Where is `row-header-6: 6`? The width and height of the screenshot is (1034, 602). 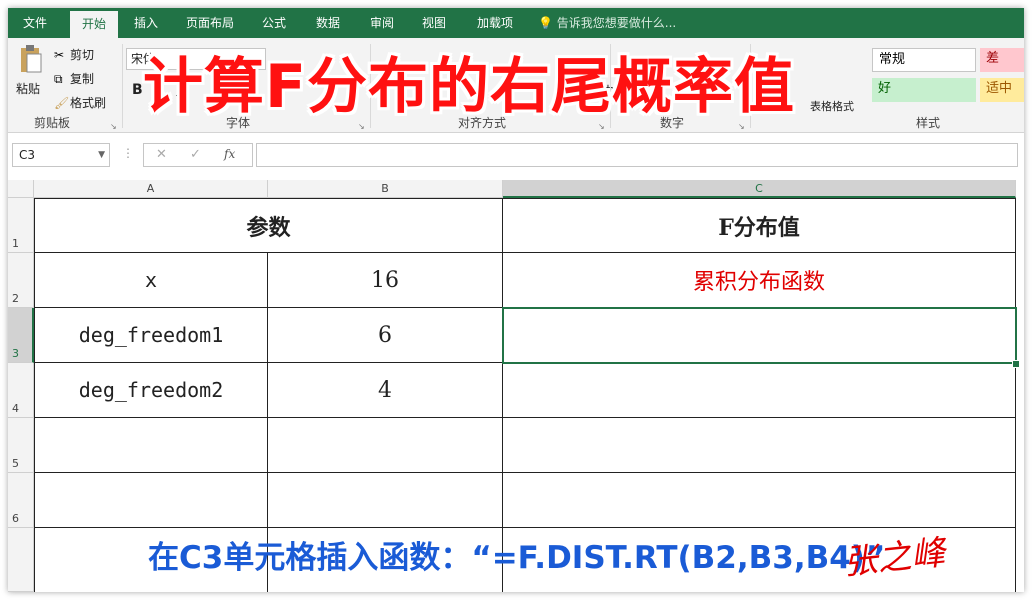
row-header-6: 6 is located at coordinates (21, 500).